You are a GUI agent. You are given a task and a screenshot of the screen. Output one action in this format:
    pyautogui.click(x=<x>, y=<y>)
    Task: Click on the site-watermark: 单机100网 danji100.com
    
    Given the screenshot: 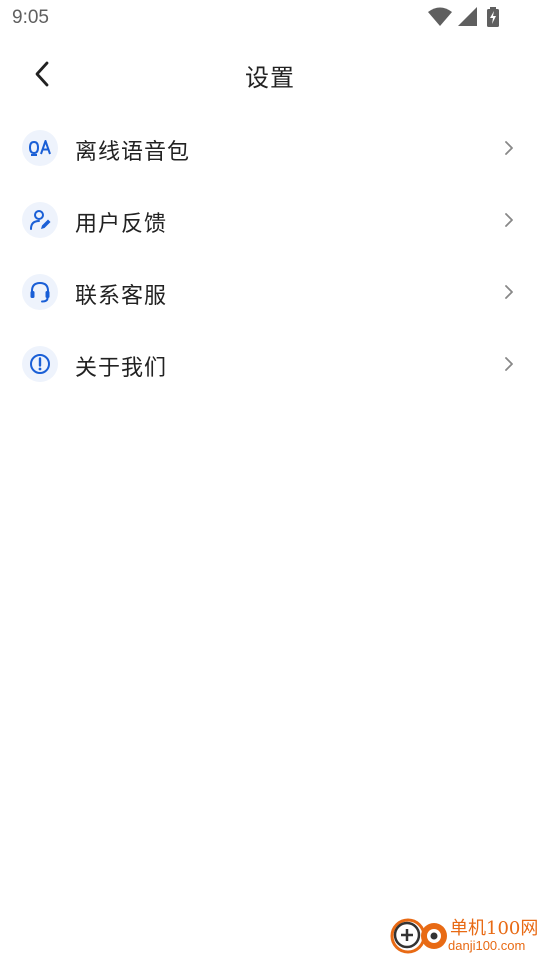 What is the action you would take?
    pyautogui.click(x=460, y=934)
    